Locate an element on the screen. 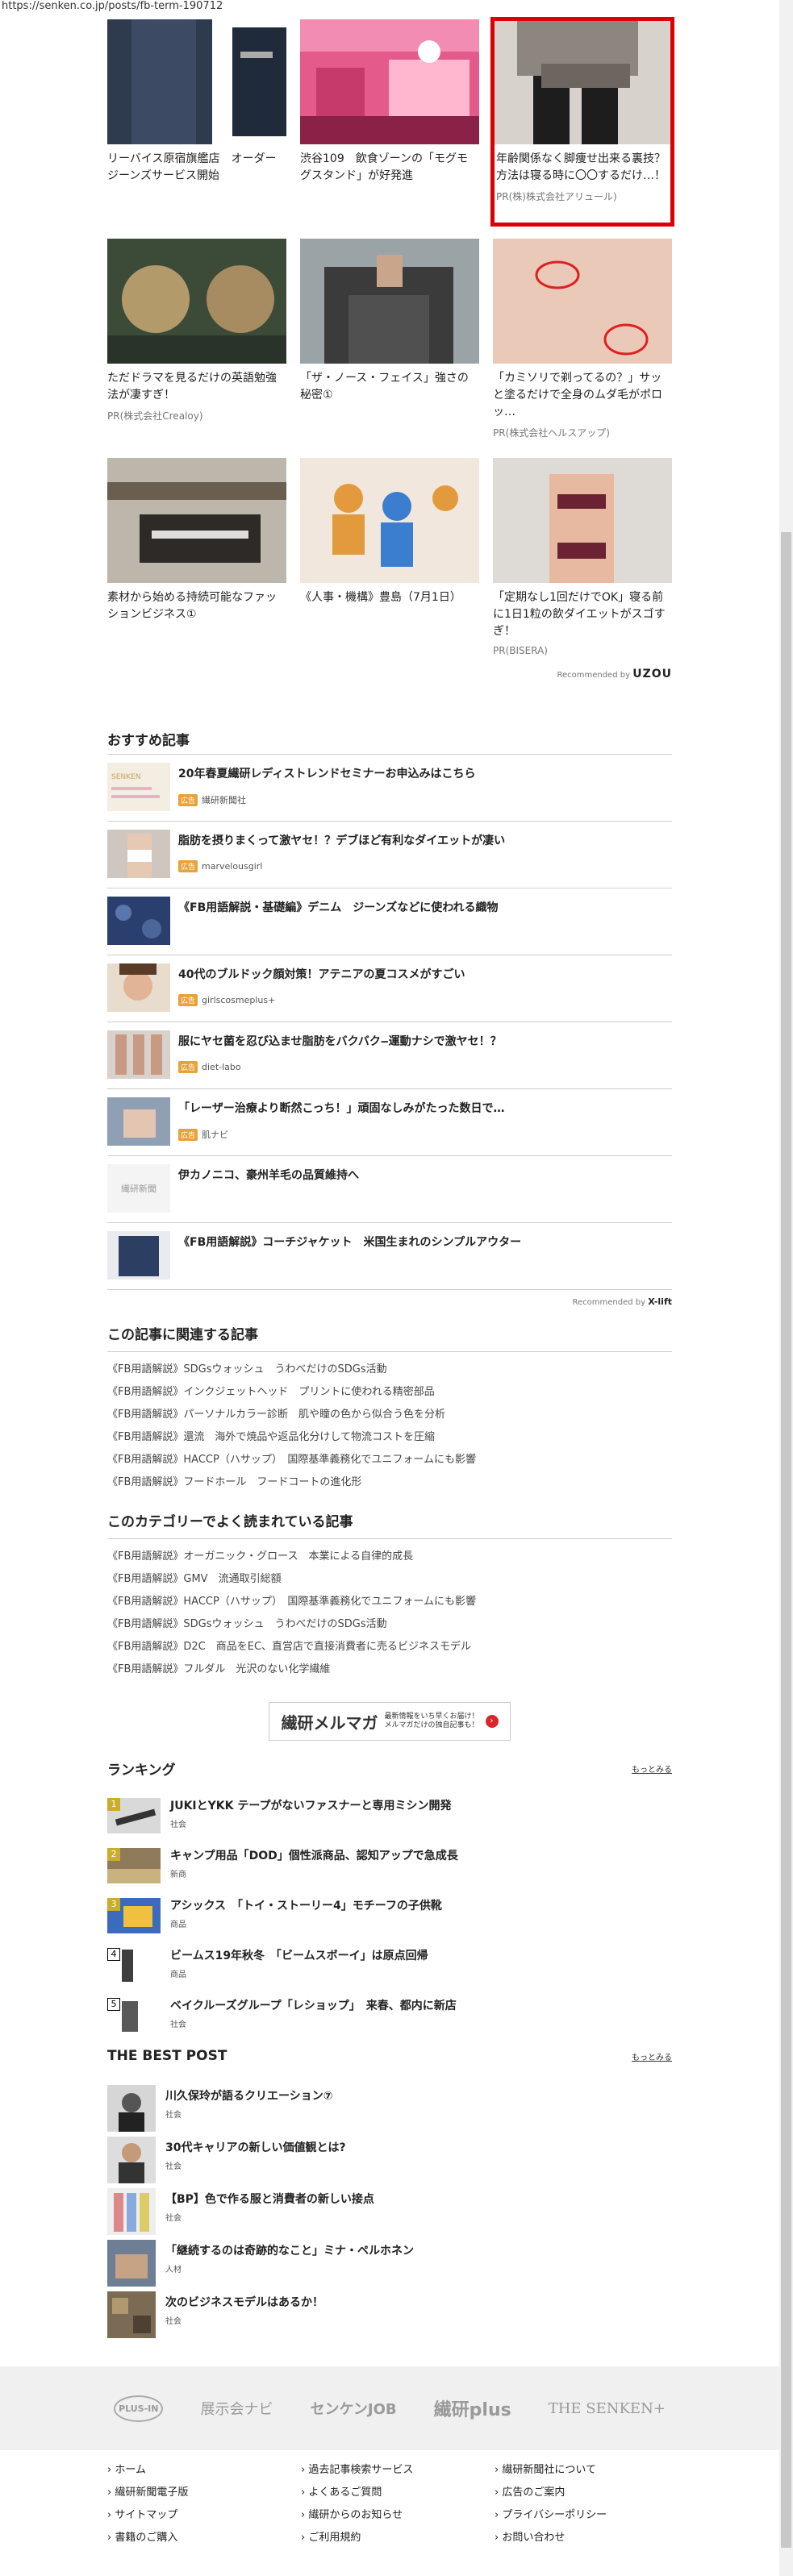  footer-link-terms: › ご利用規約 is located at coordinates (398, 2538).